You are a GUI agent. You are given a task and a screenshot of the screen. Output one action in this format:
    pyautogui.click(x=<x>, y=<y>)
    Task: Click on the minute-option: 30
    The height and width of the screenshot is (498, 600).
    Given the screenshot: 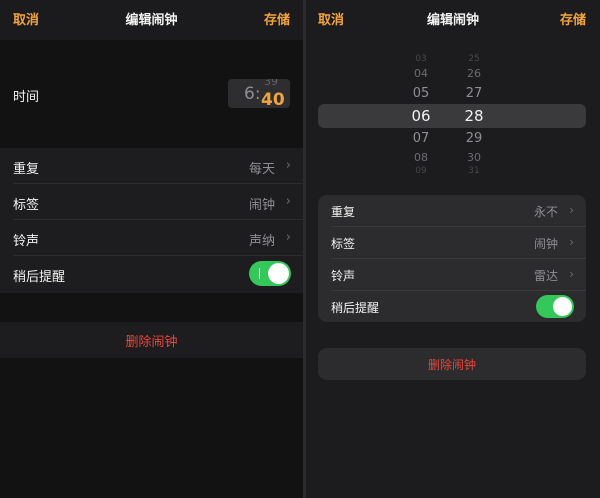 What is the action you would take?
    pyautogui.click(x=474, y=157)
    